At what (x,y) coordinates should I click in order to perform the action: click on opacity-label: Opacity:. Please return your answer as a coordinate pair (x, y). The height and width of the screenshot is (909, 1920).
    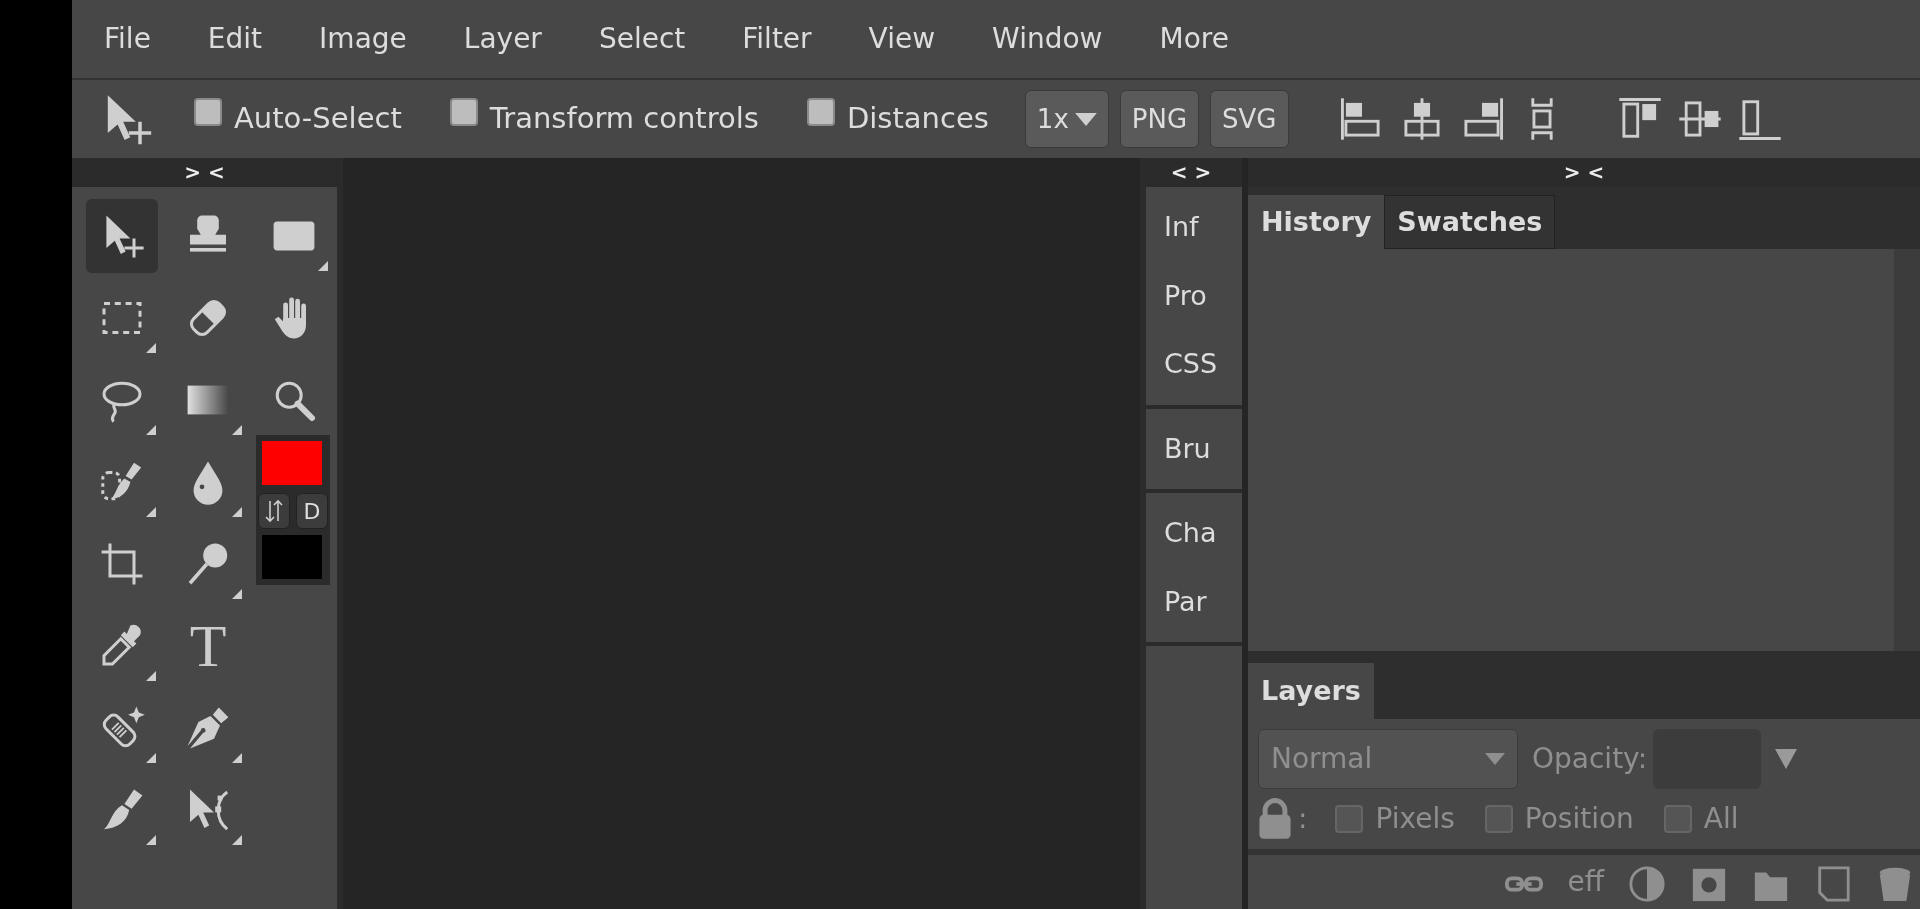
    Looking at the image, I should click on (1590, 759).